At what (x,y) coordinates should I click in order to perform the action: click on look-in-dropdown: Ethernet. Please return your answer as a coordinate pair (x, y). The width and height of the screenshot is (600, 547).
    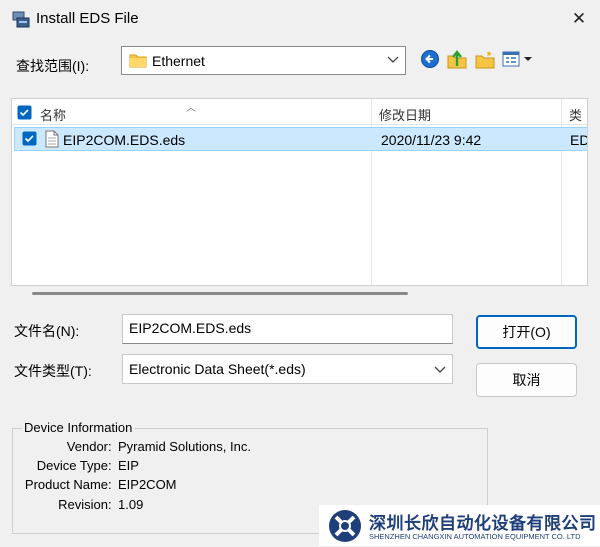
    Looking at the image, I should click on (263, 60).